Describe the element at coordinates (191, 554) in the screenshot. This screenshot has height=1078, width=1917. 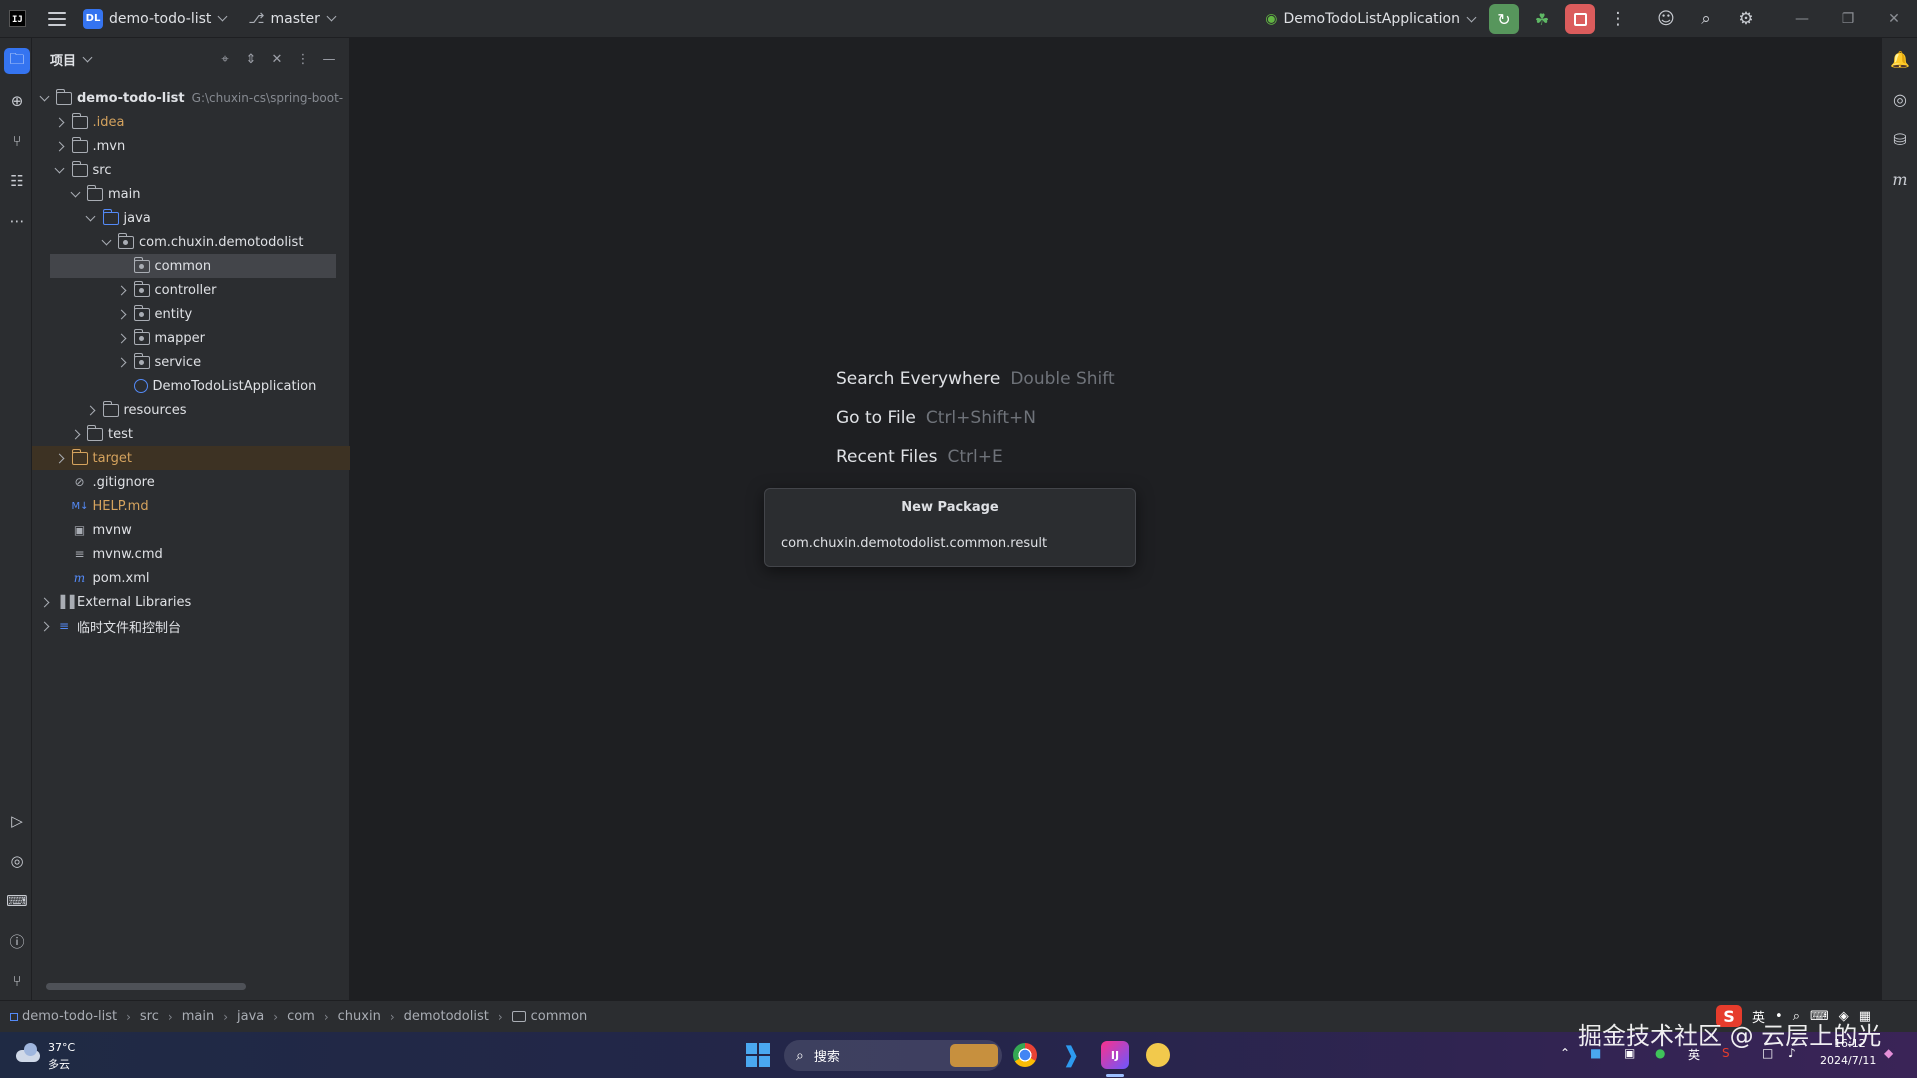
I see `tree-item: ≡ mvnw.cmd` at that location.